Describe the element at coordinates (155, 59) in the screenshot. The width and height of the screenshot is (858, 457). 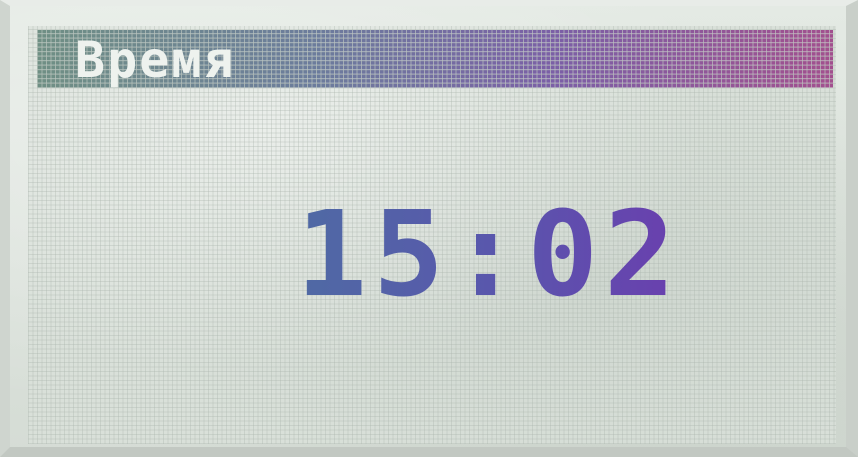
I see `screen-title: Время` at that location.